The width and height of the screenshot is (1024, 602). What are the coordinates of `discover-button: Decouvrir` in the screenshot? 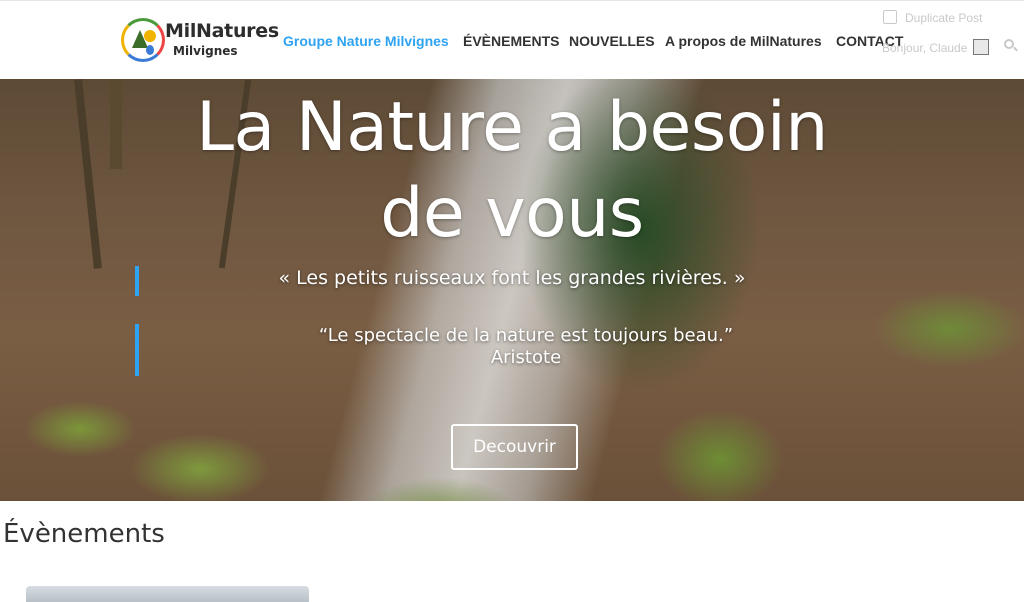 It's located at (514, 447).